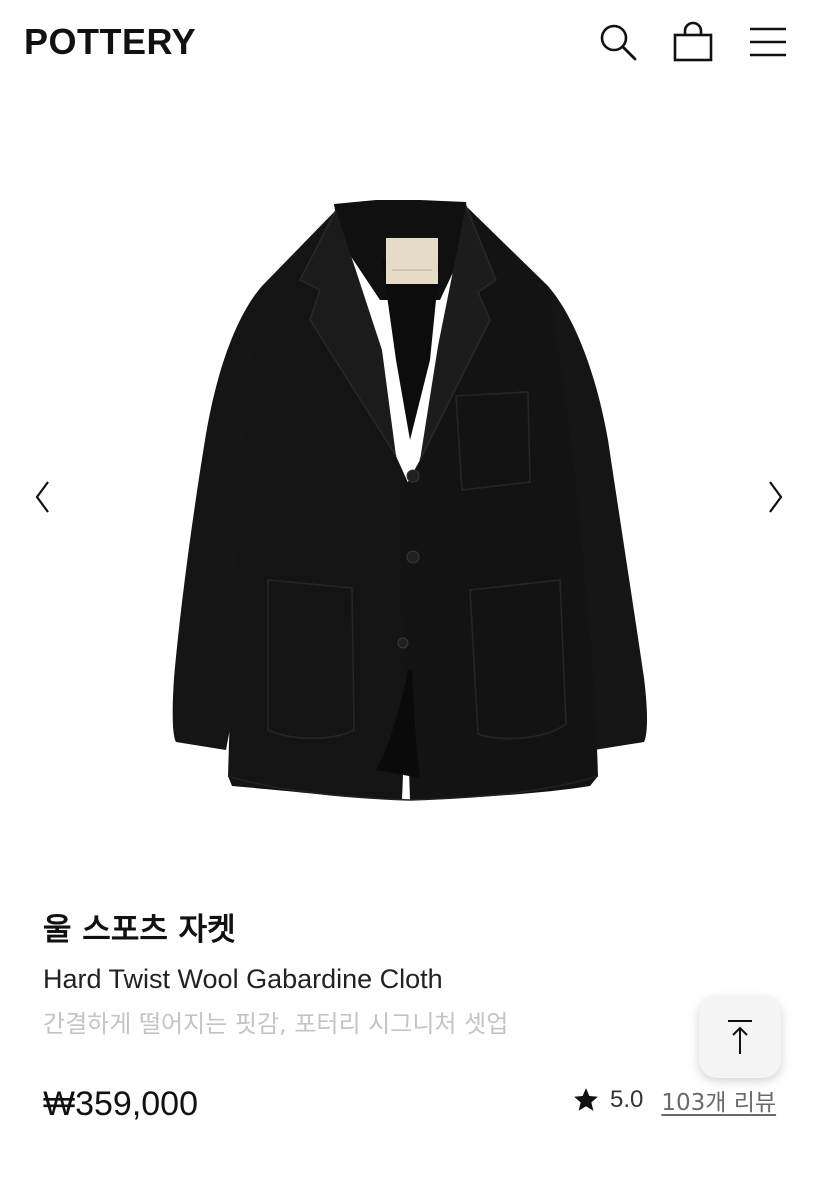 This screenshot has height=1200, width=819. I want to click on chevron-right-icon, so click(776, 497).